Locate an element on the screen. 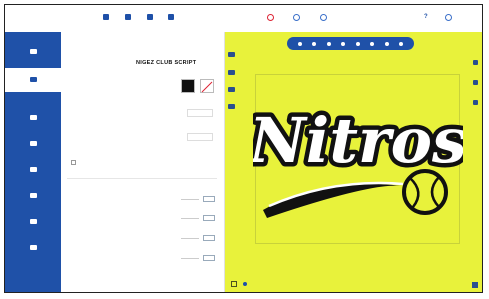  sidebar-item-edit is located at coordinates (33, 80).